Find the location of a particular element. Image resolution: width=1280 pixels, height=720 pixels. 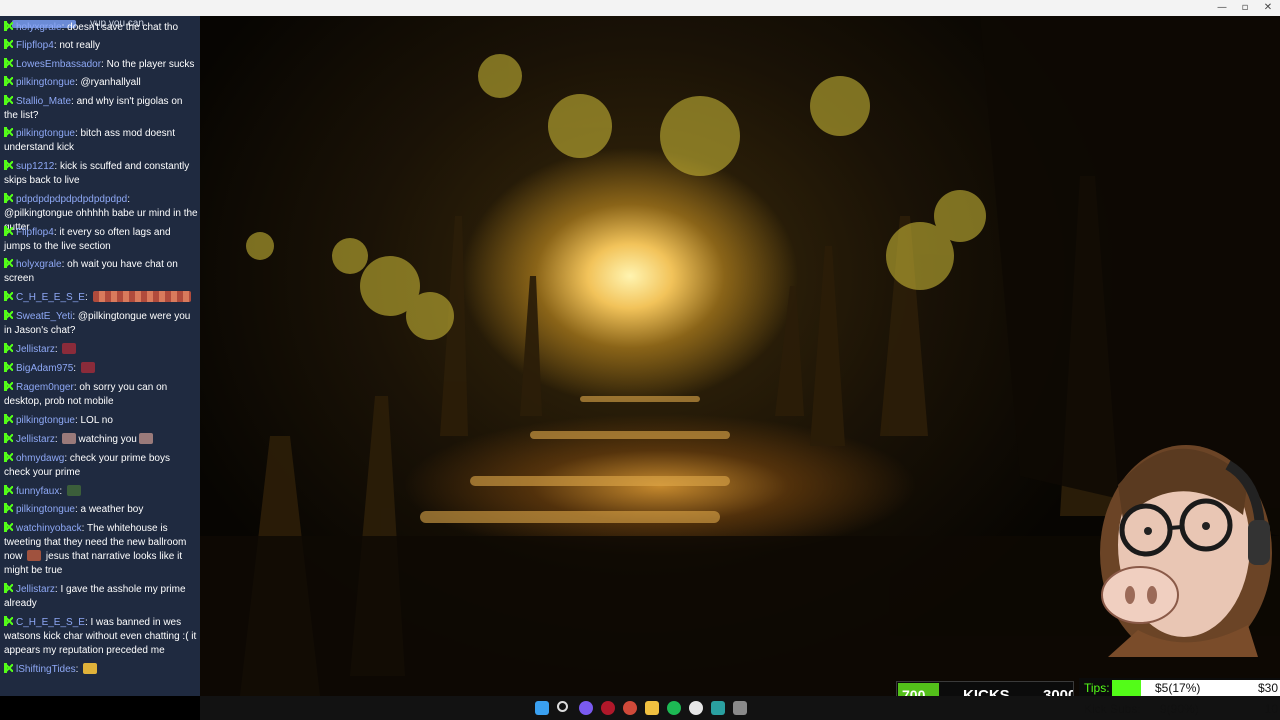

chat-message: holyxgrale: doesn't save the chat tho is located at coordinates (101, 28).